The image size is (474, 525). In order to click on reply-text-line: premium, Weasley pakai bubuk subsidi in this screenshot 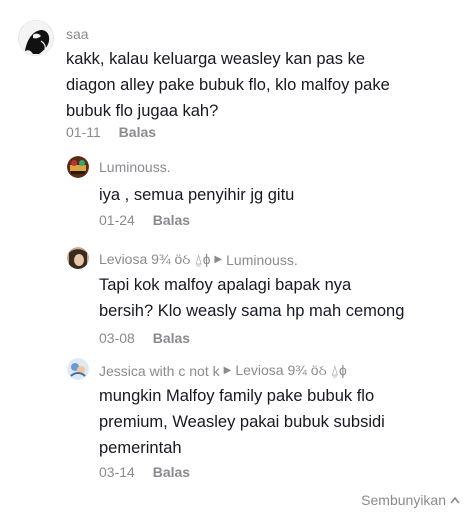, I will do `click(242, 422)`.